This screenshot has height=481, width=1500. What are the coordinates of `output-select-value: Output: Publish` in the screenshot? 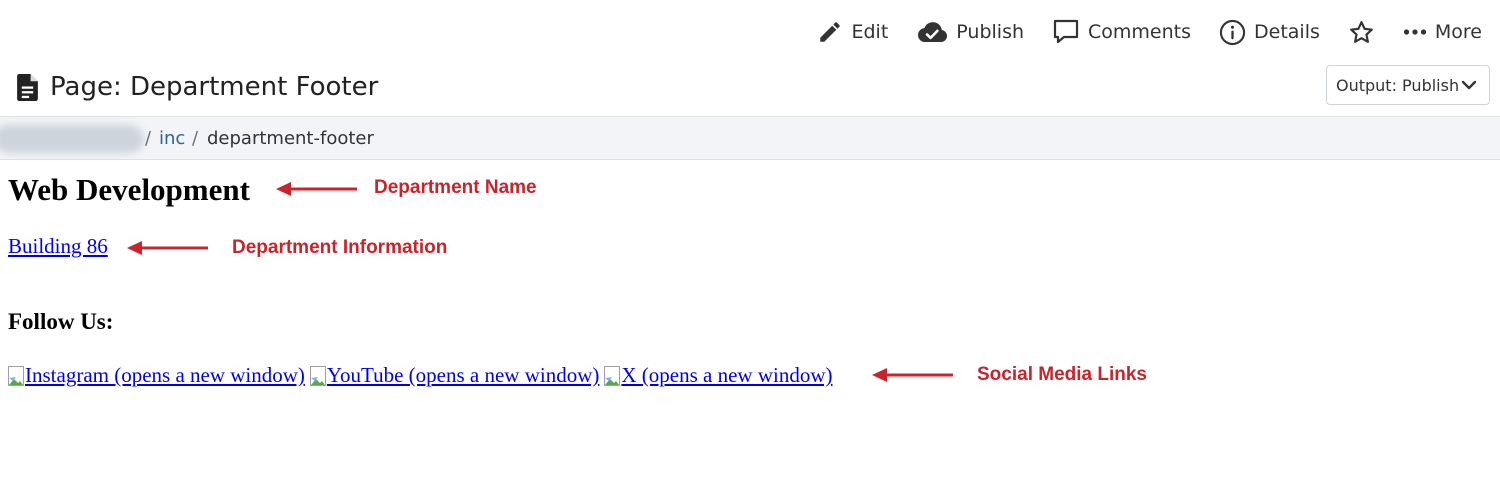 It's located at (1398, 85).